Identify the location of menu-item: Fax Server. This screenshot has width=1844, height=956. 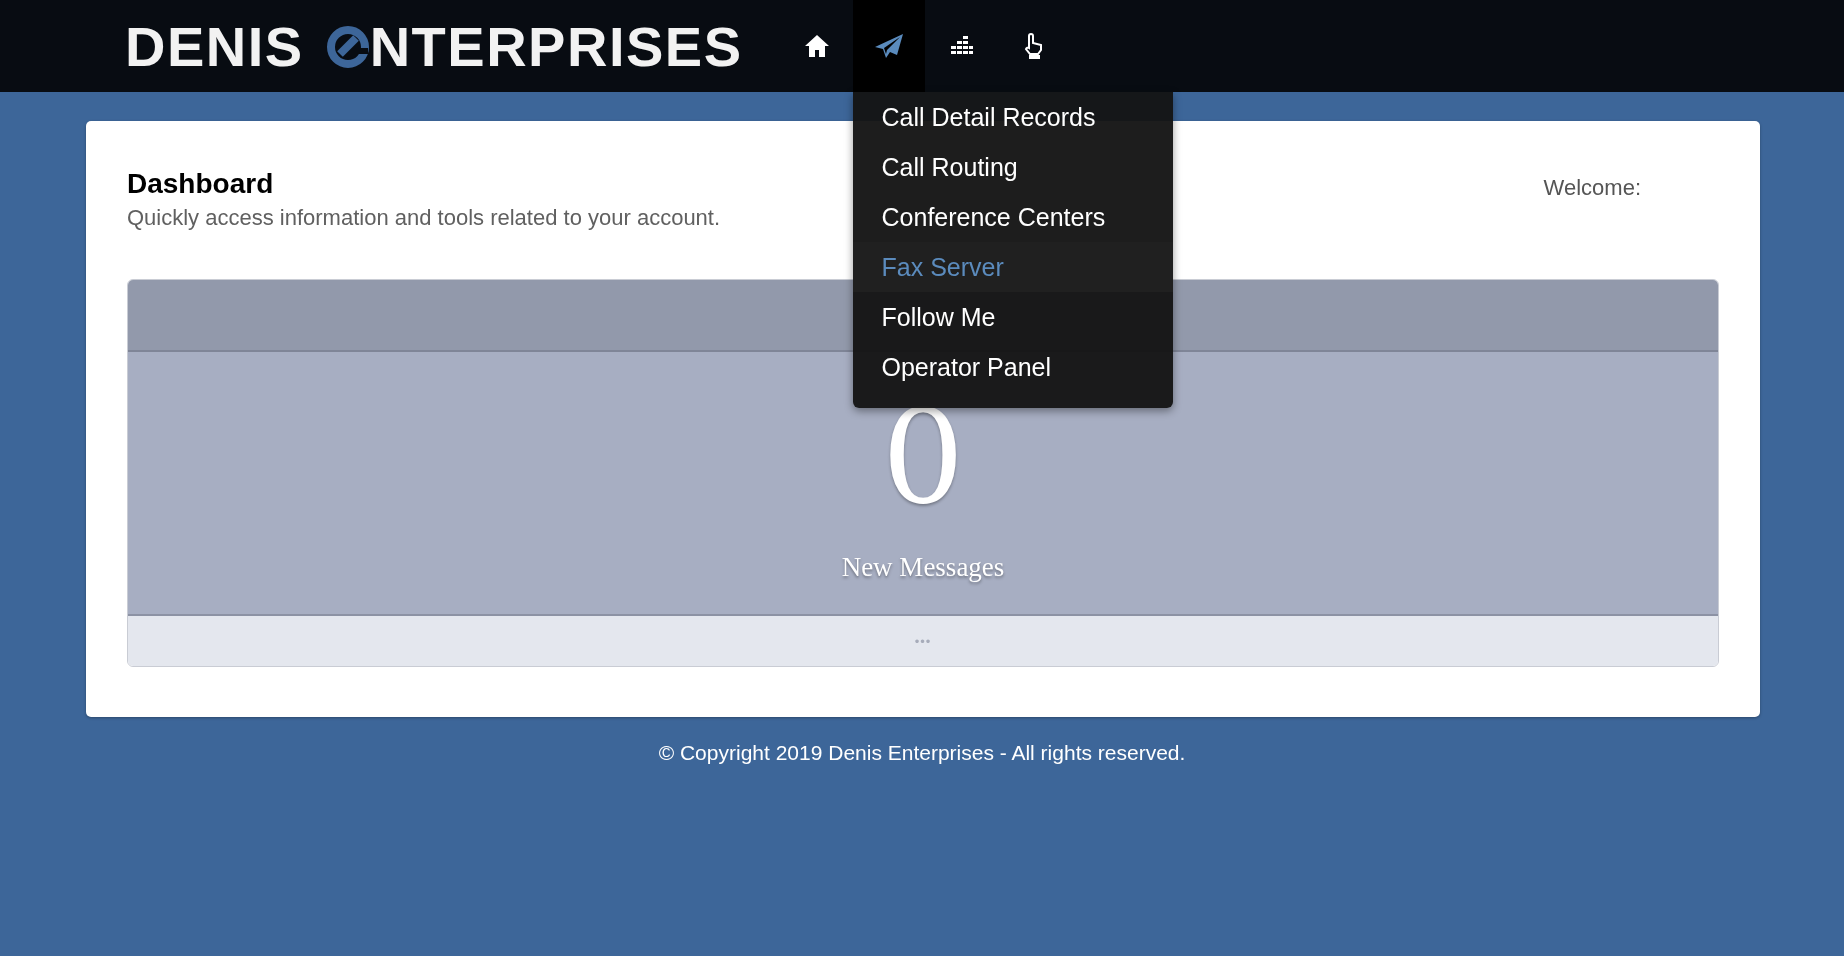
(1012, 267).